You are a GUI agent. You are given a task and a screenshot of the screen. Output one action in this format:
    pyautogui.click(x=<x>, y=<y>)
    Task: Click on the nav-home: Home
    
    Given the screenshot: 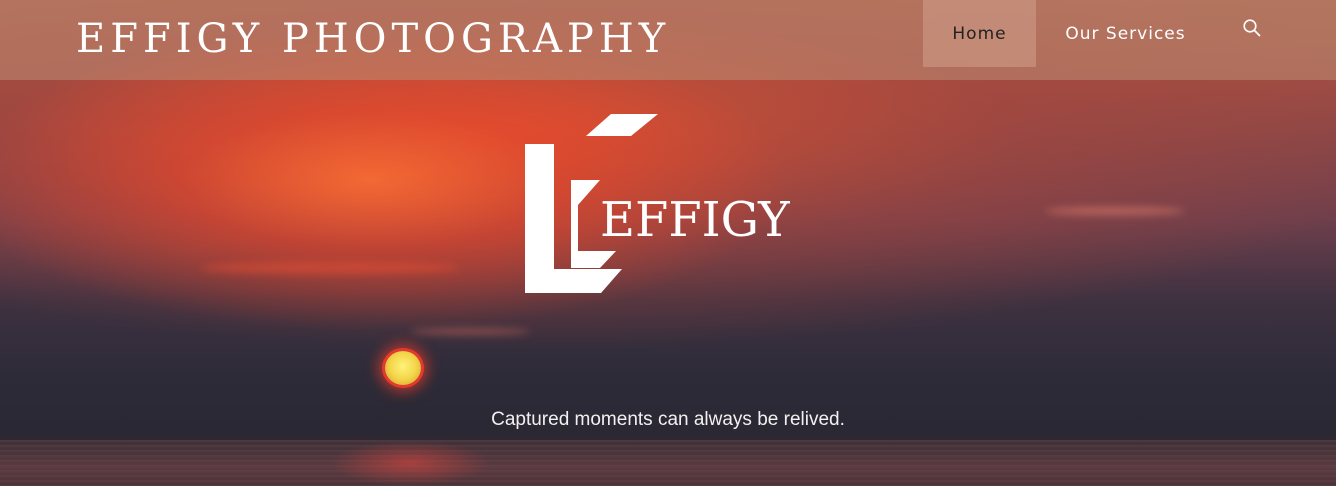 What is the action you would take?
    pyautogui.click(x=979, y=33)
    